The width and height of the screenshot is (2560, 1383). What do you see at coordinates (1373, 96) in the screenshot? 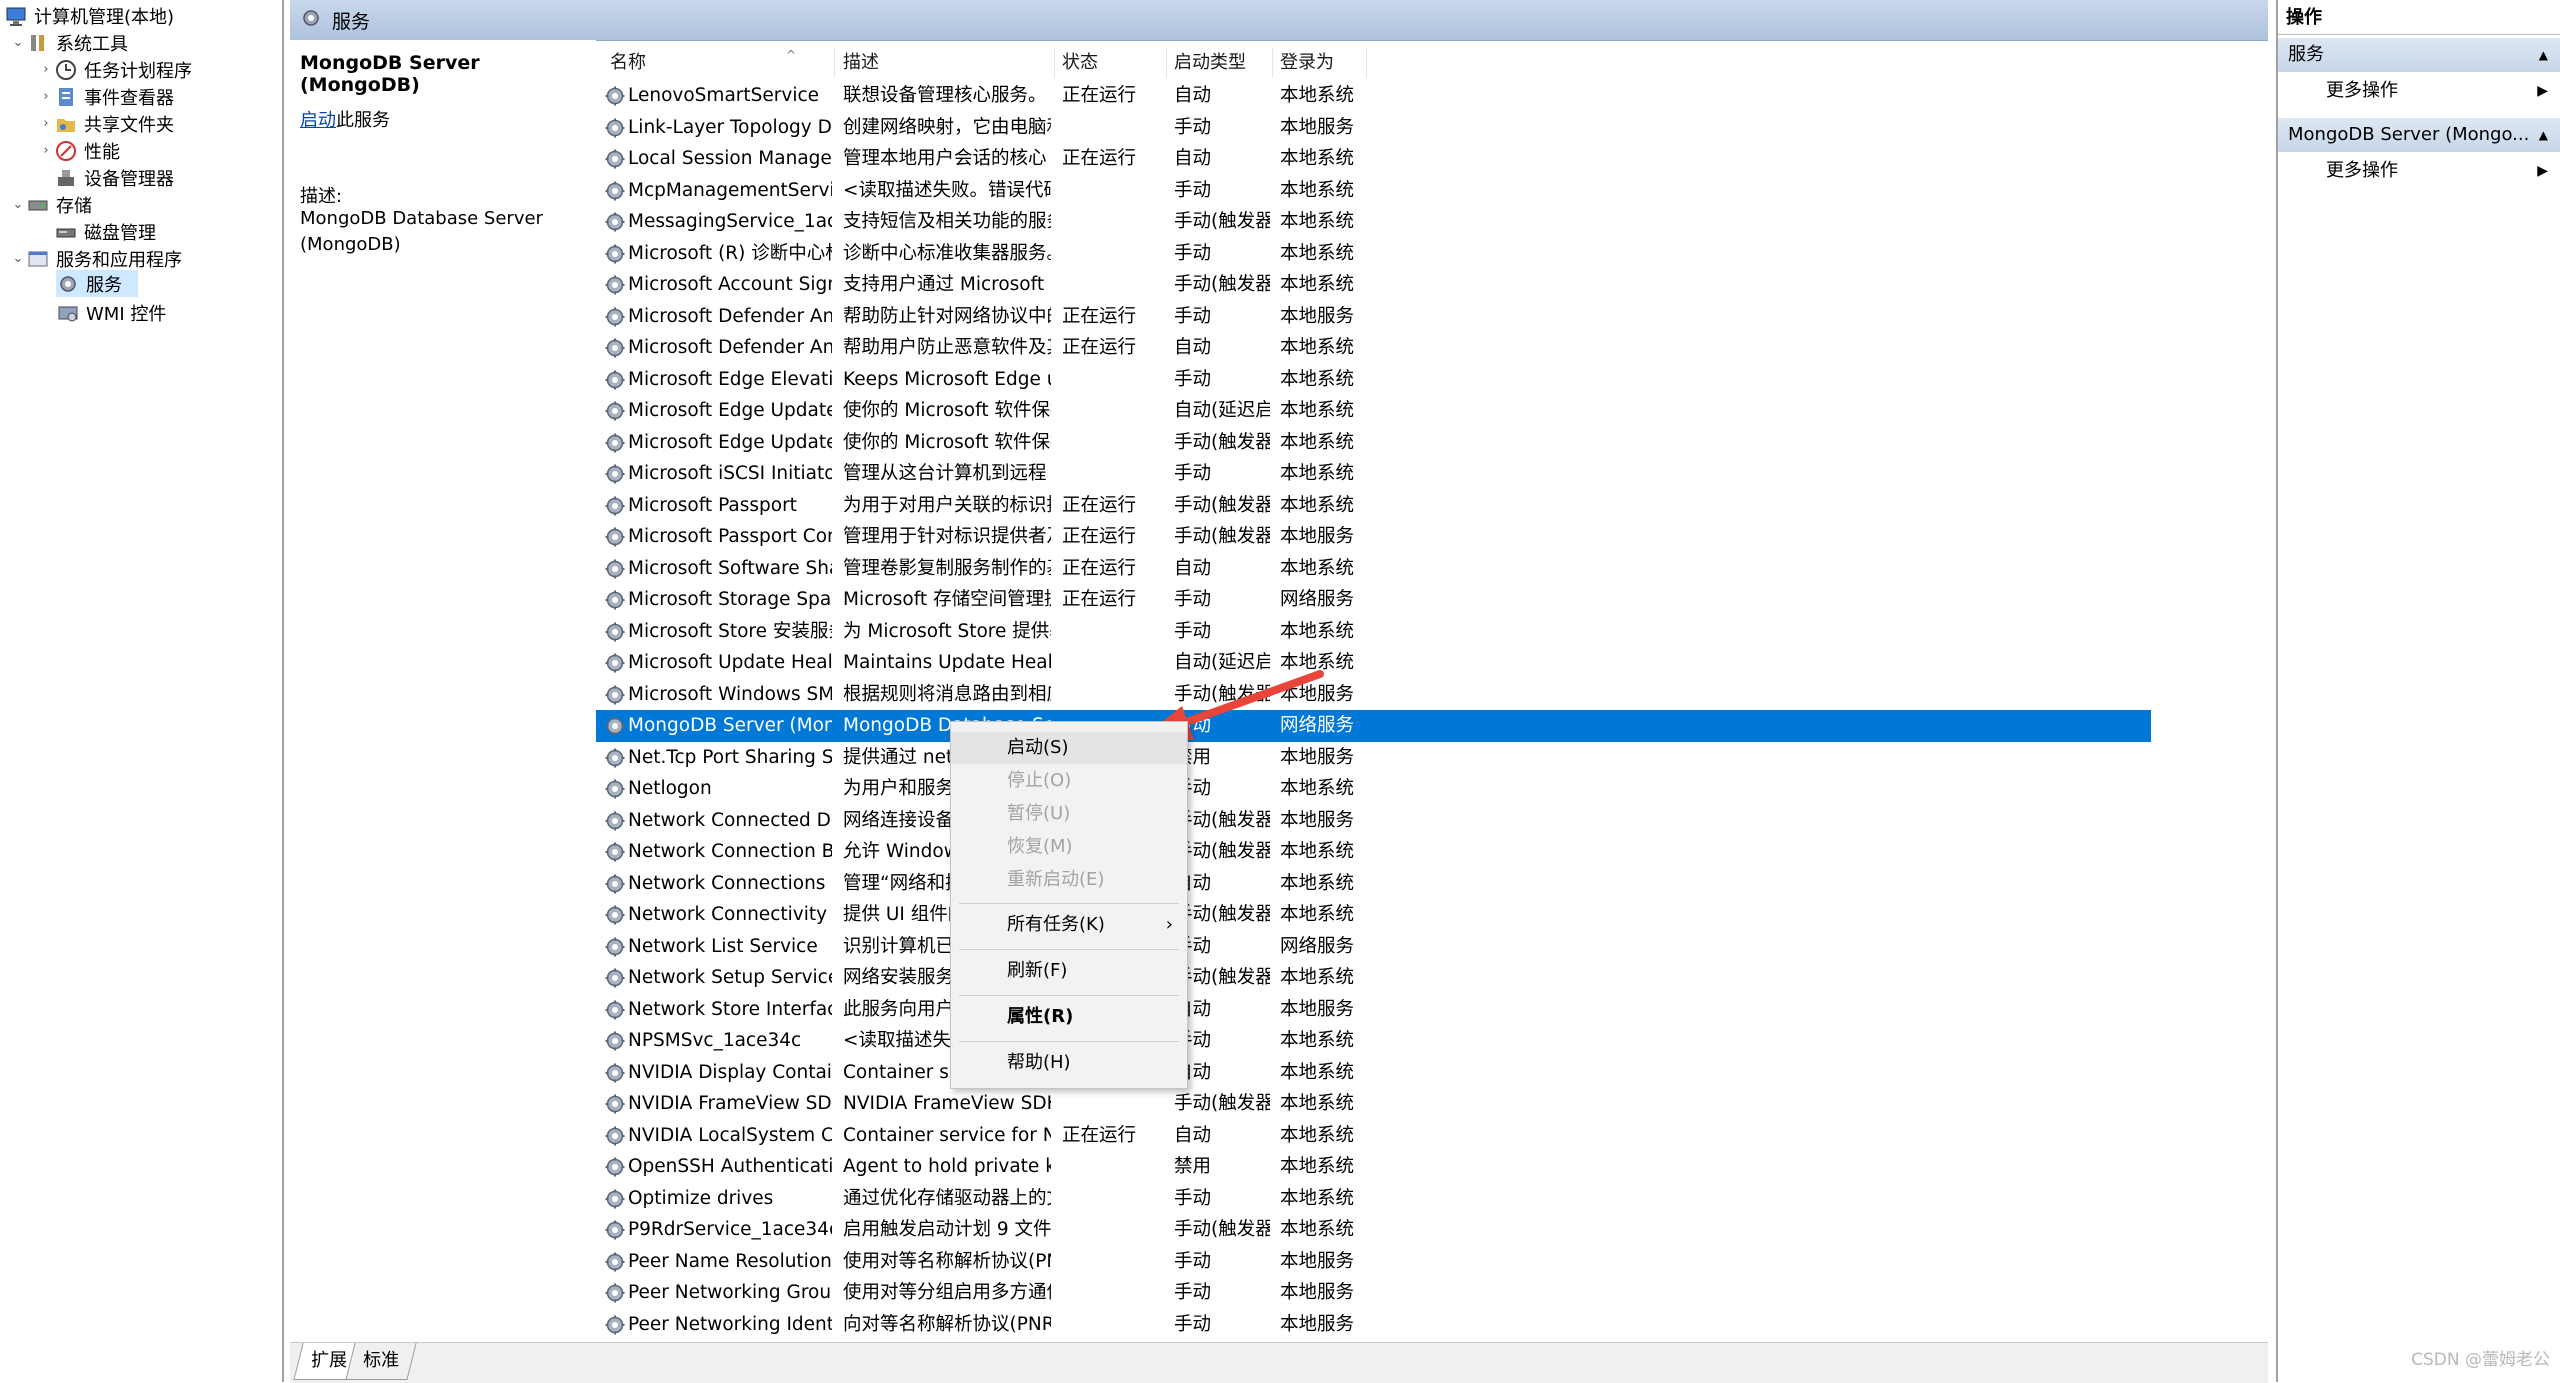
I see `table-row: LenovoSmartService 联想设备管理核心服务。 正在运行 自动 本地系统` at bounding box center [1373, 96].